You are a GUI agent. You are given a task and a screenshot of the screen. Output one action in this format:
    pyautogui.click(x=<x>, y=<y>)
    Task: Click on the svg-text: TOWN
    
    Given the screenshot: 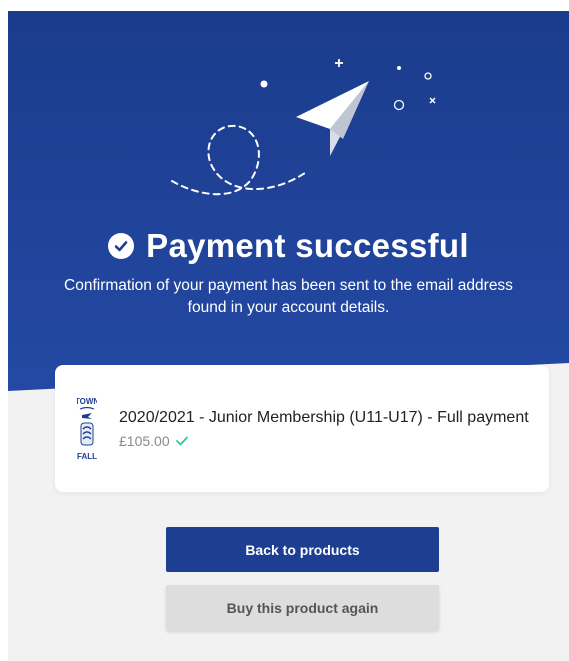 What is the action you would take?
    pyautogui.click(x=87, y=401)
    